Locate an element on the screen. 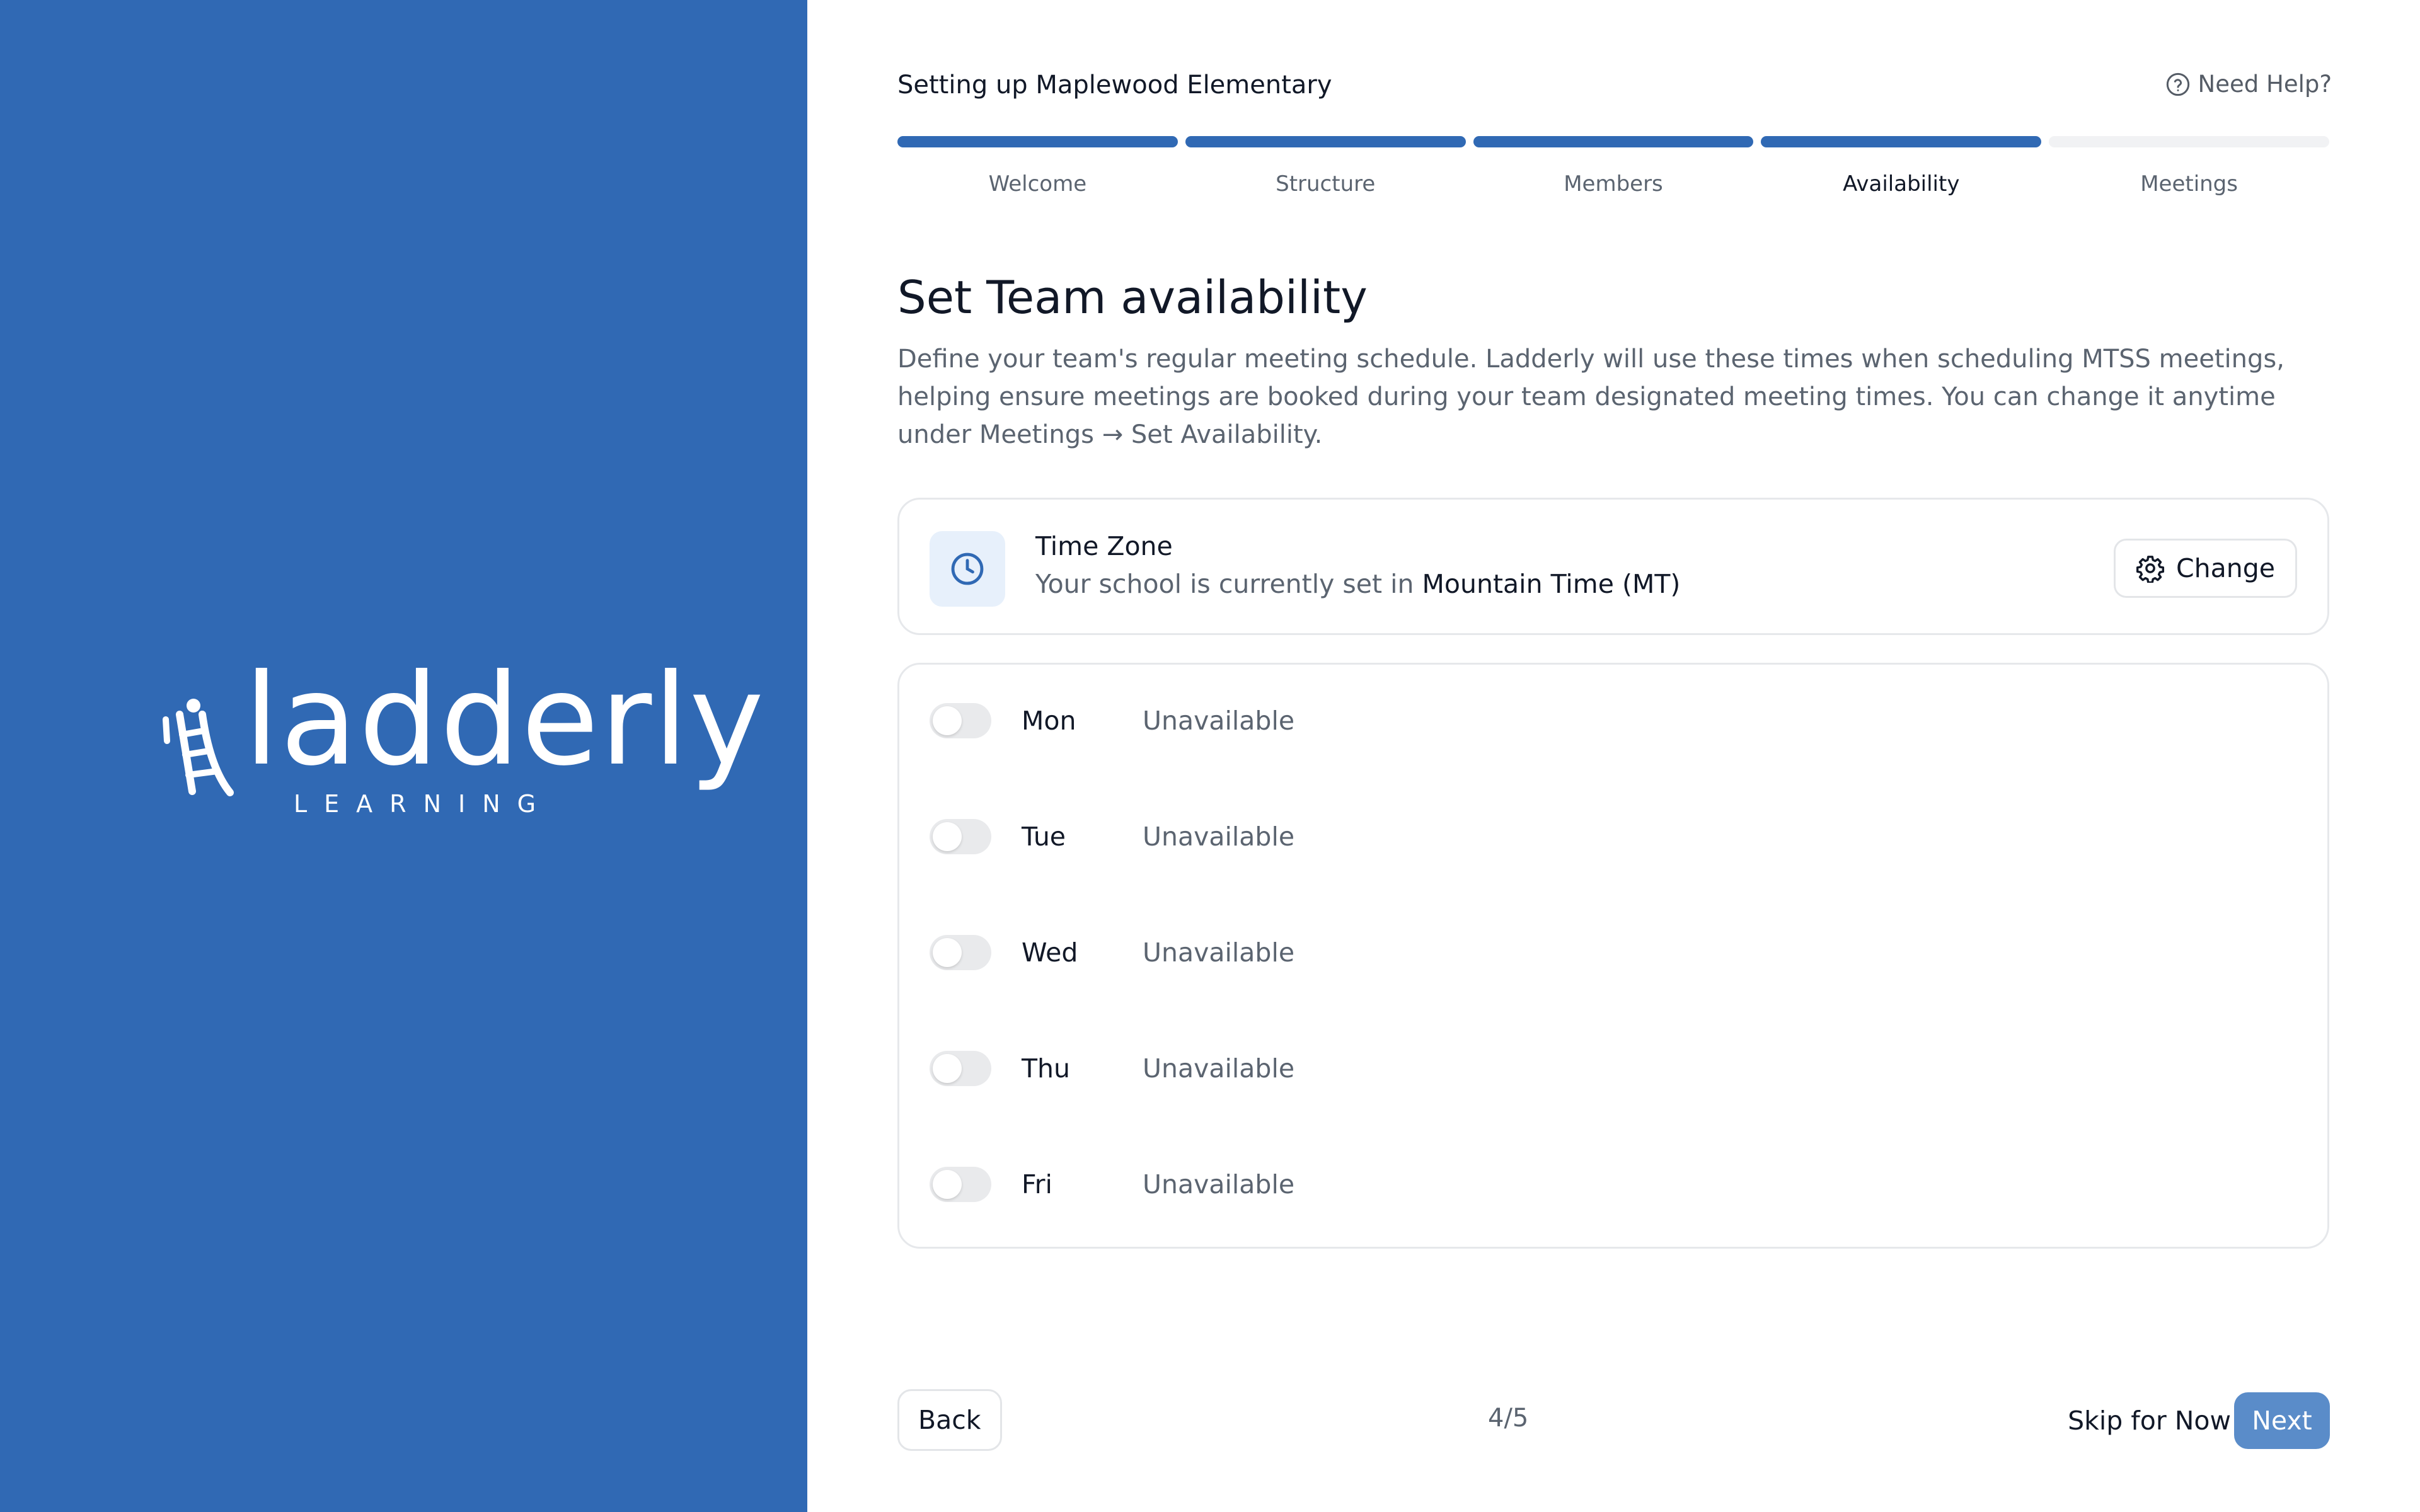 The height and width of the screenshot is (1512, 2420). skip-for-now-button: Skip for Now is located at coordinates (2150, 1420).